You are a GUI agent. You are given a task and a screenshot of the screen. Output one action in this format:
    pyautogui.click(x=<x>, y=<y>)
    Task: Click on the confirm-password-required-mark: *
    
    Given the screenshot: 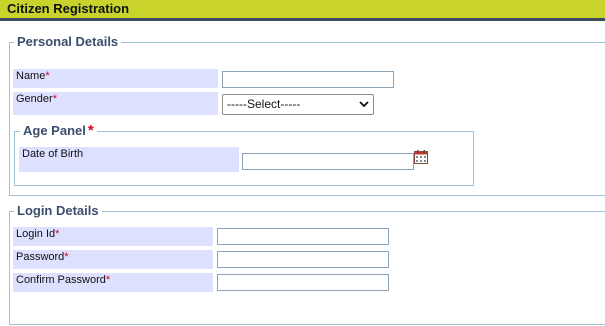 What is the action you would take?
    pyautogui.click(x=108, y=280)
    